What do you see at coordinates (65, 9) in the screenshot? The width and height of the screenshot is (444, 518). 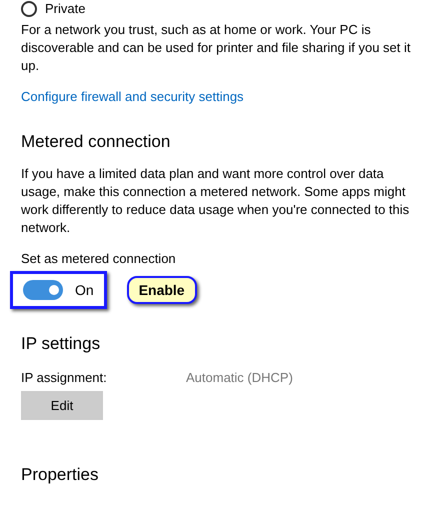 I see `radio-label: Private` at bounding box center [65, 9].